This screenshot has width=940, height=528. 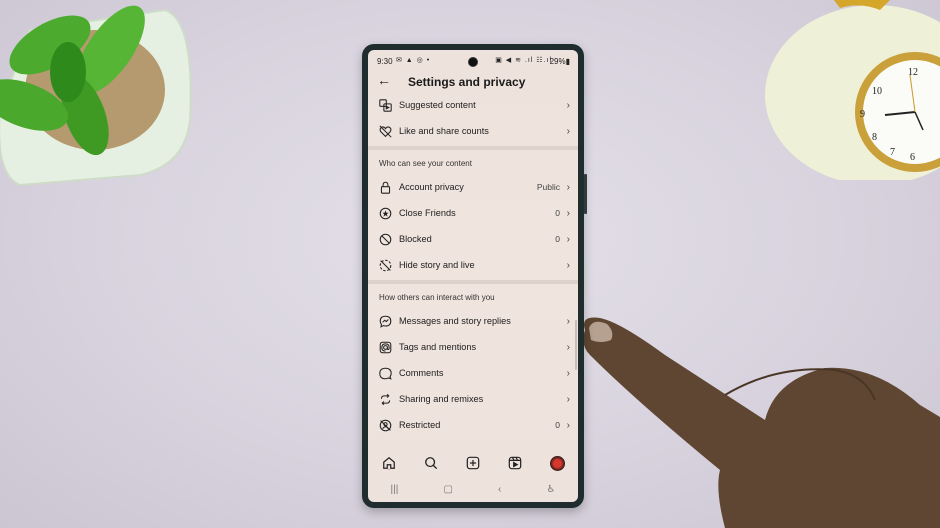 I want to click on nav-profile, so click(x=557, y=463).